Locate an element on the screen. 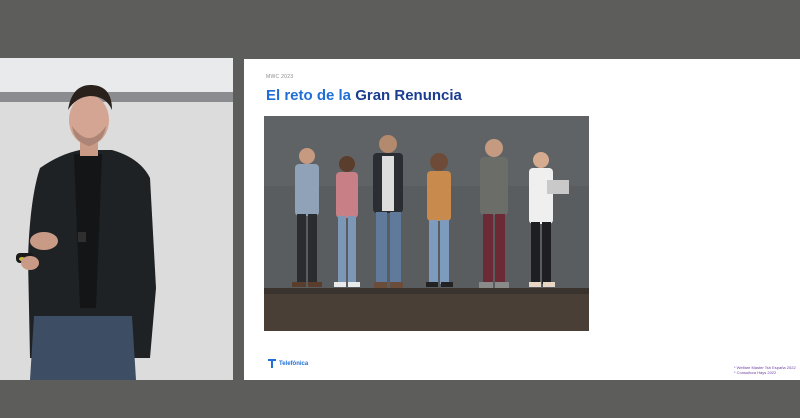 The width and height of the screenshot is (800, 418). slide-title-part2: Gran Renuncia is located at coordinates (408, 95).